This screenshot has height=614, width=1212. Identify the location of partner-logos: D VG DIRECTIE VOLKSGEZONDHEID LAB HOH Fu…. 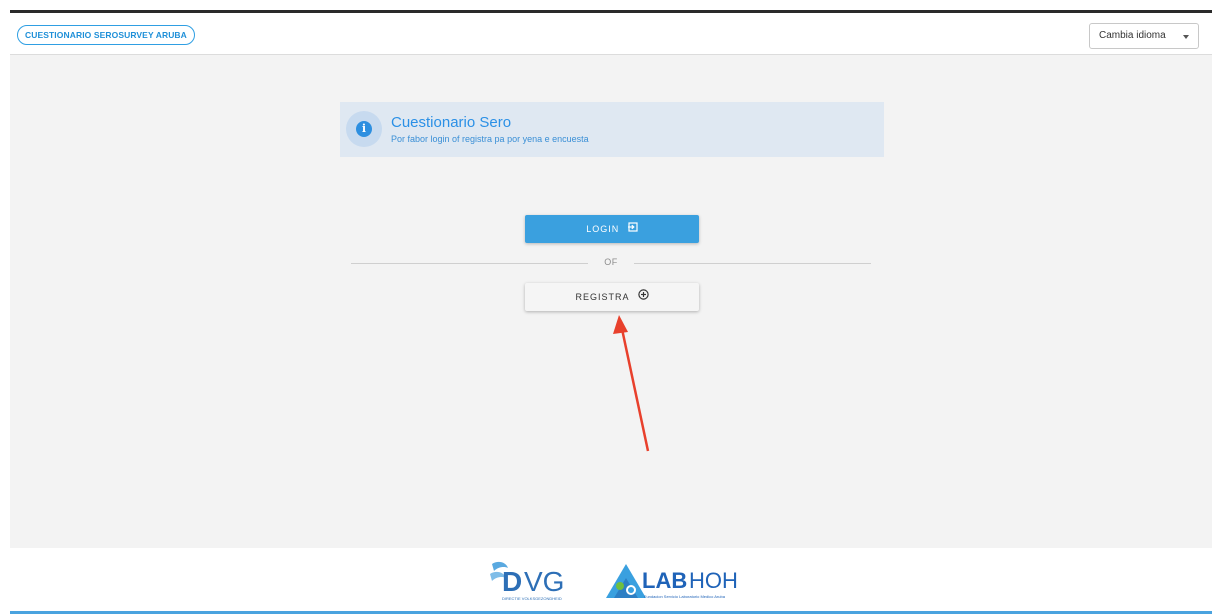
(614, 581).